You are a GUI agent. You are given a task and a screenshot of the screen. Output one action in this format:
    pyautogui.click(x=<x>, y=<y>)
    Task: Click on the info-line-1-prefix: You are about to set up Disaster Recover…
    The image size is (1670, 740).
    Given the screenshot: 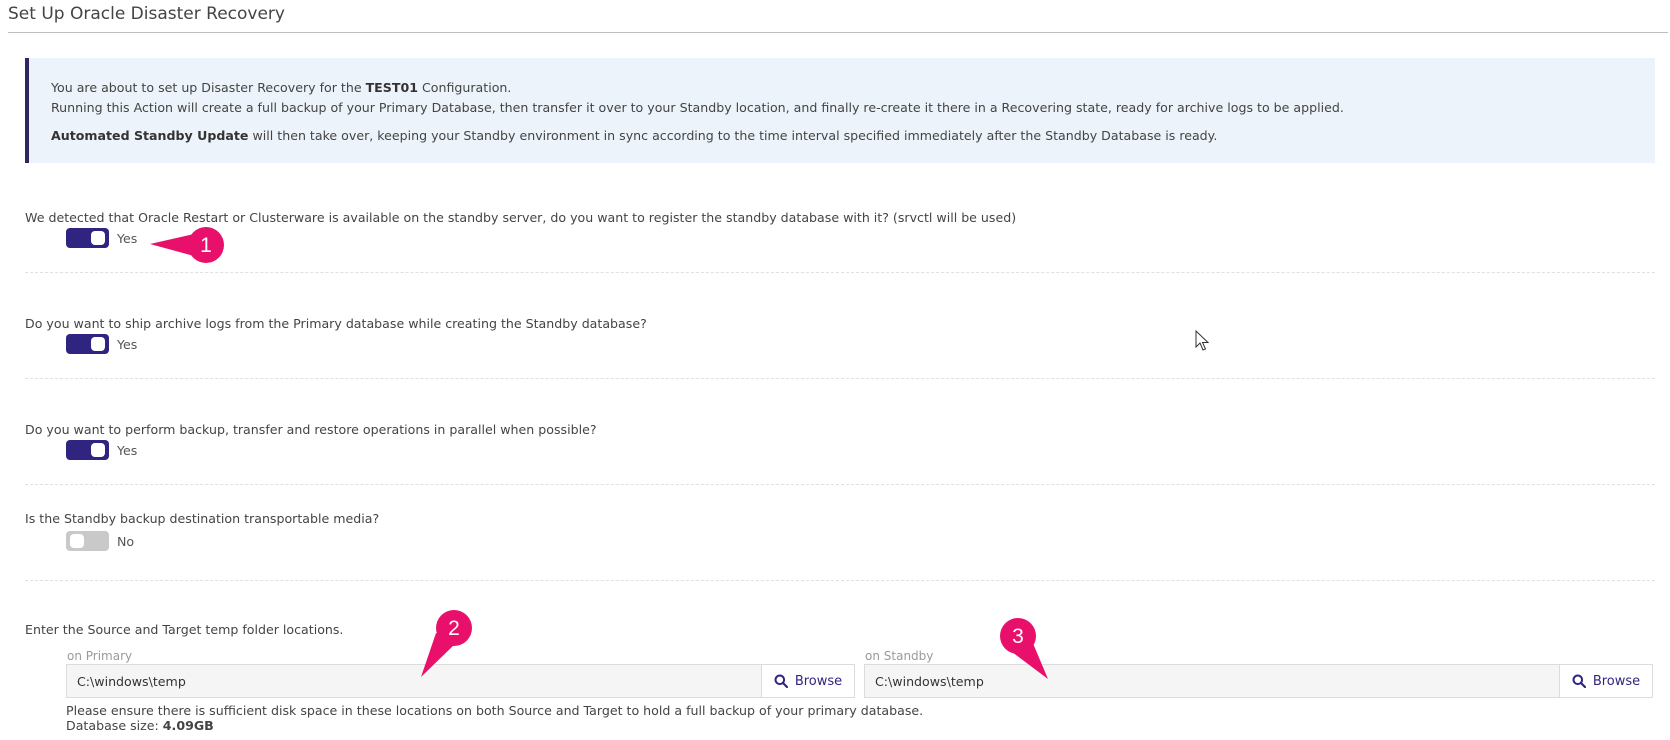 What is the action you would take?
    pyautogui.click(x=208, y=87)
    